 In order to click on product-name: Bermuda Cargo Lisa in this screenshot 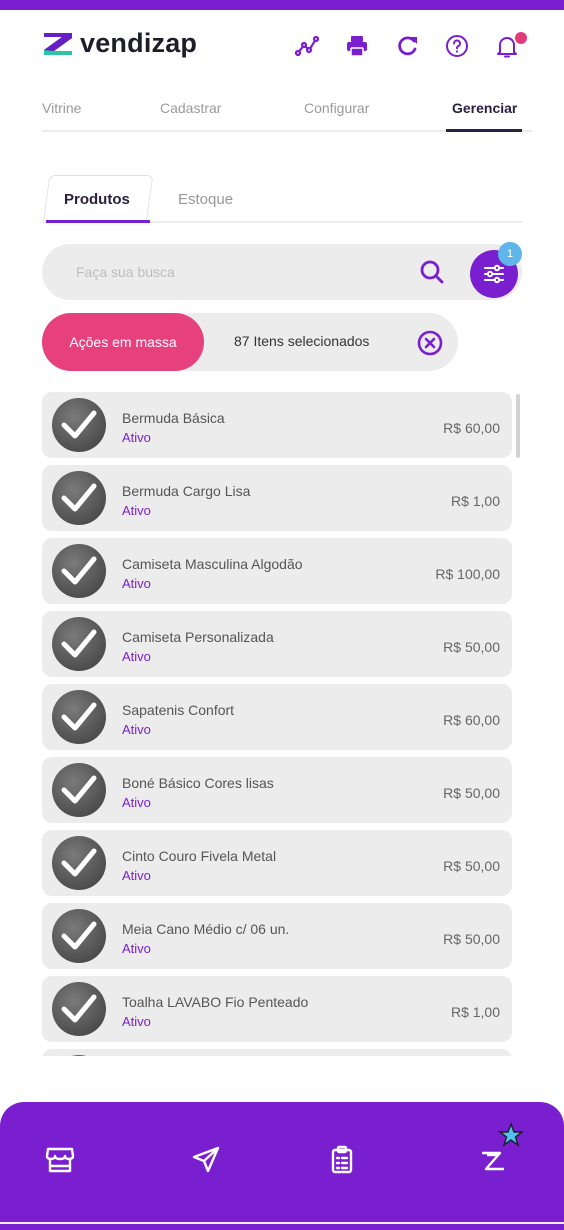, I will do `click(186, 491)`.